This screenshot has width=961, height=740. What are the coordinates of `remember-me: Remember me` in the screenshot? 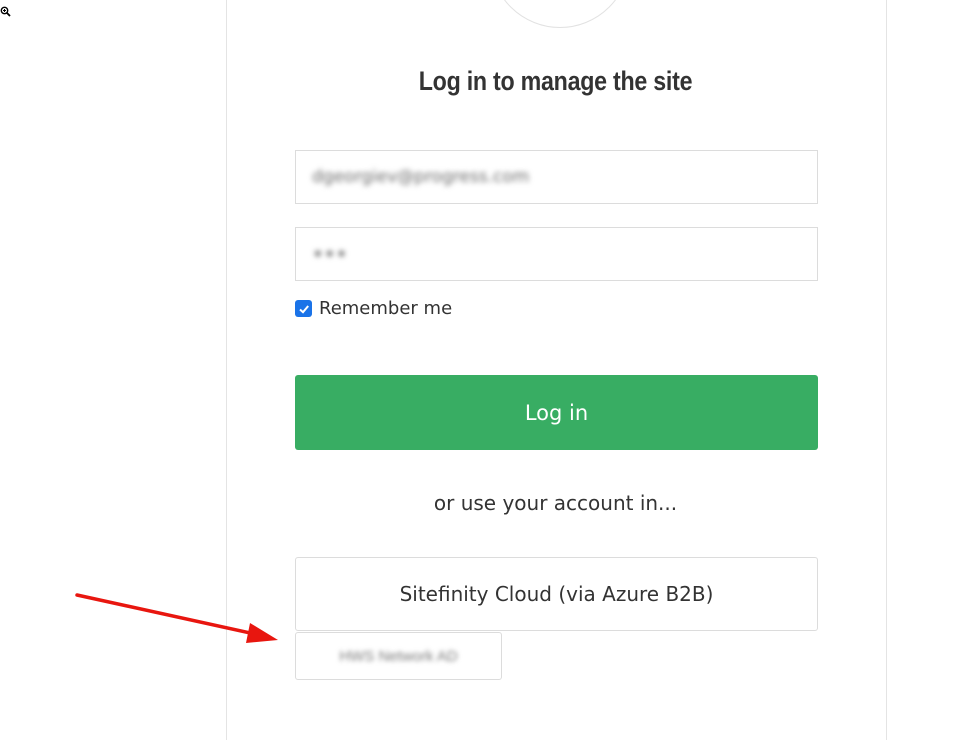 It's located at (373, 308).